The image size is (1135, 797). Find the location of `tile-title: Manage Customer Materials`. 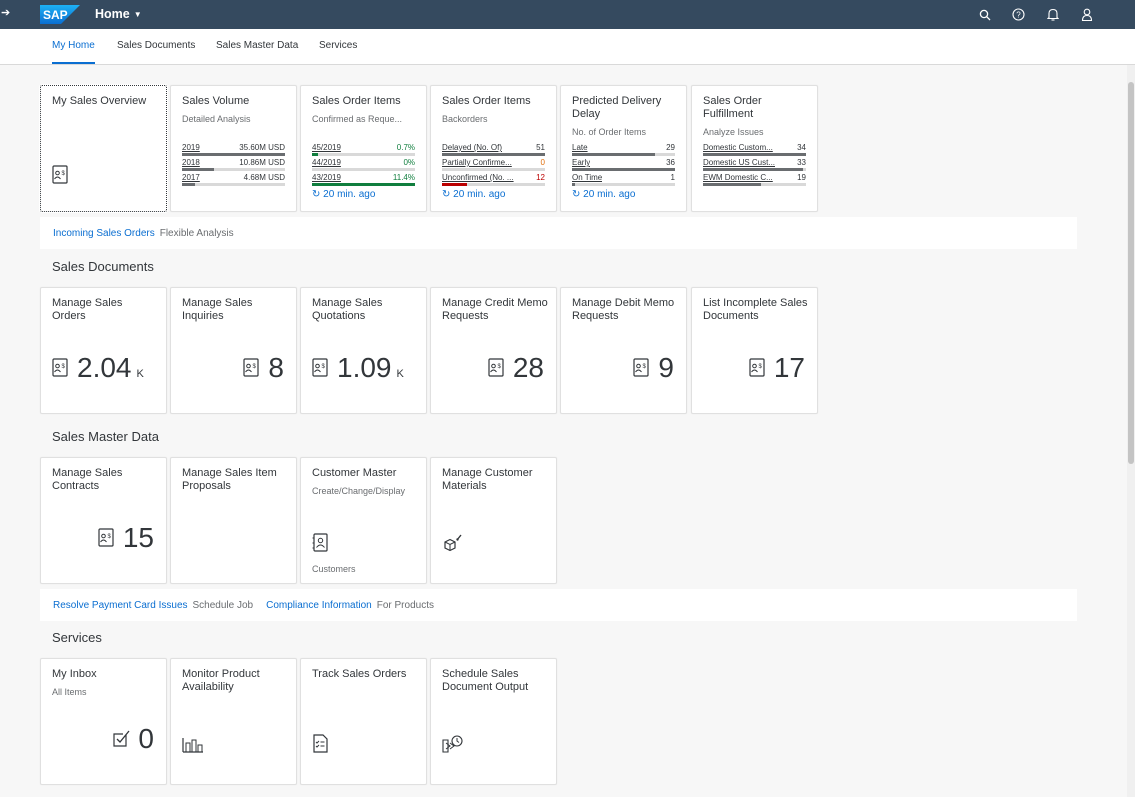

tile-title: Manage Customer Materials is located at coordinates (487, 479).